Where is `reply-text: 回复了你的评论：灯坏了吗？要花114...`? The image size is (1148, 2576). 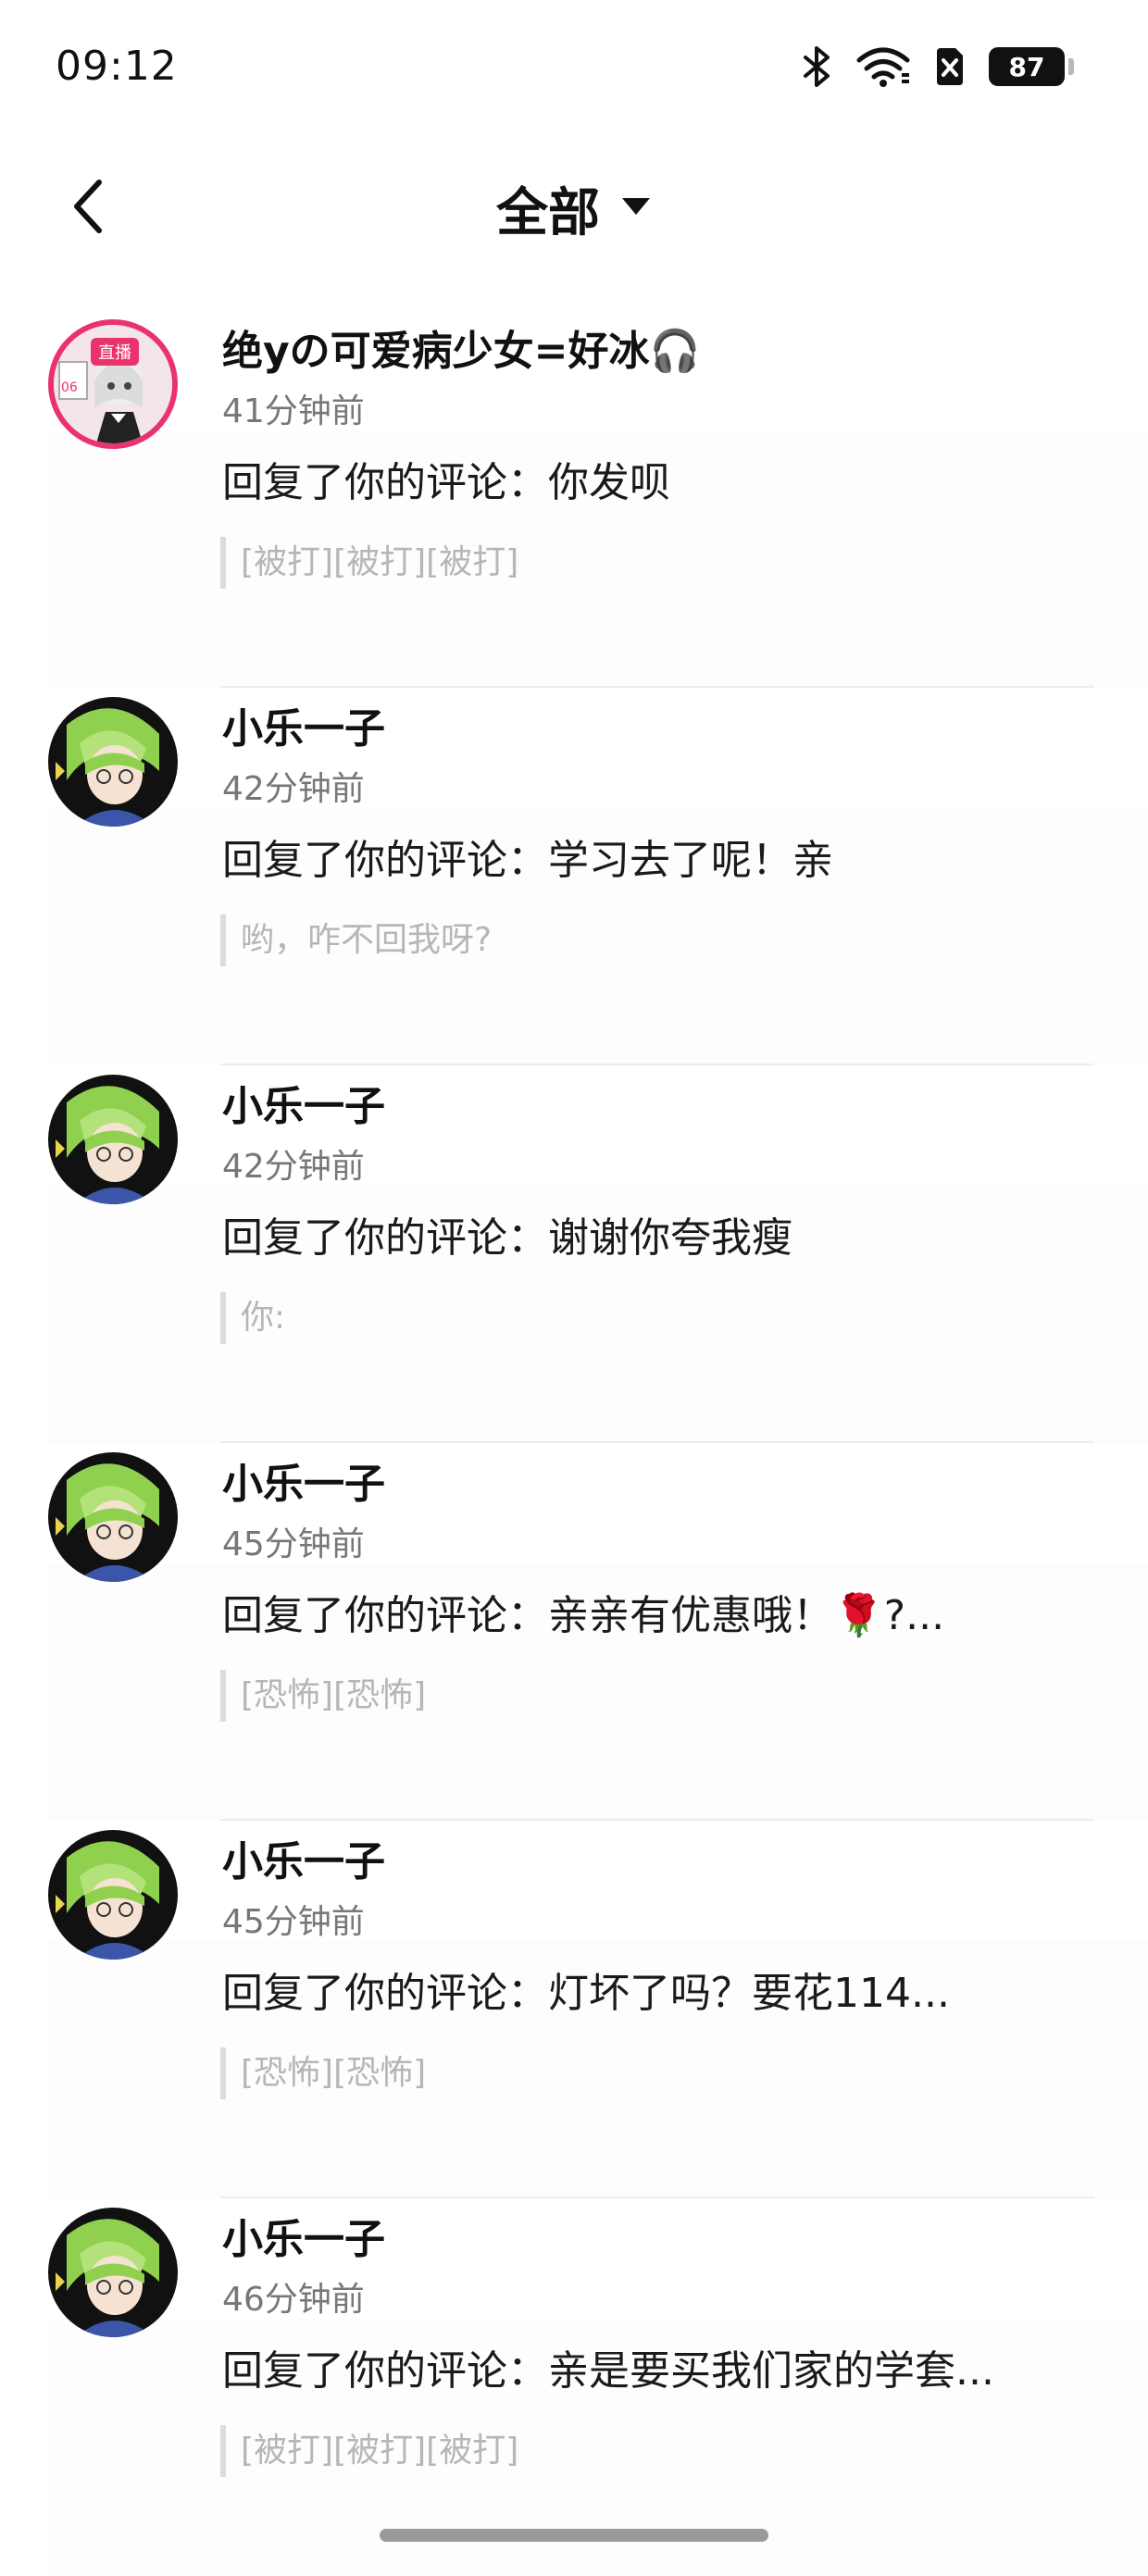
reply-text: 回复了你的评论：灯坏了吗？要花114... is located at coordinates (586, 1993).